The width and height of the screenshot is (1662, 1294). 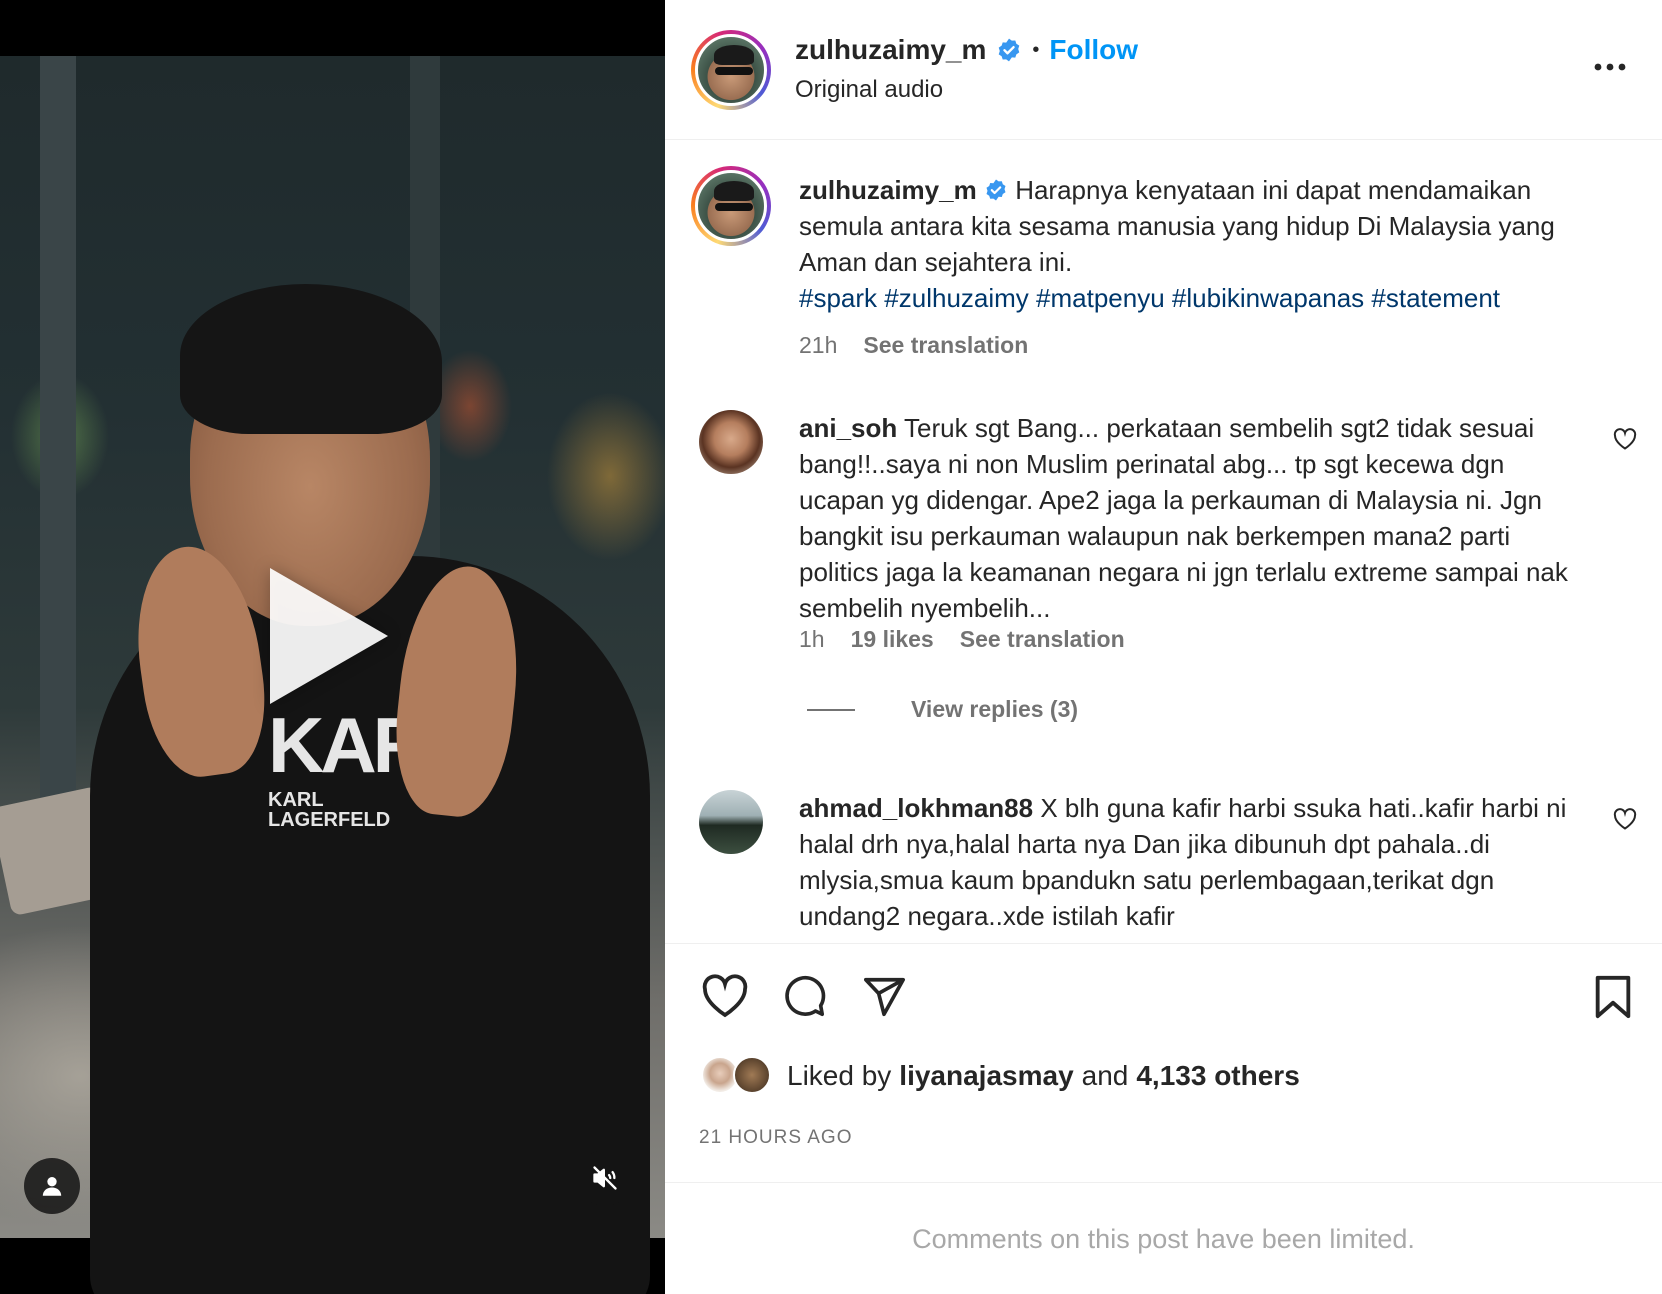 I want to click on bookmark-icon, so click(x=1613, y=997).